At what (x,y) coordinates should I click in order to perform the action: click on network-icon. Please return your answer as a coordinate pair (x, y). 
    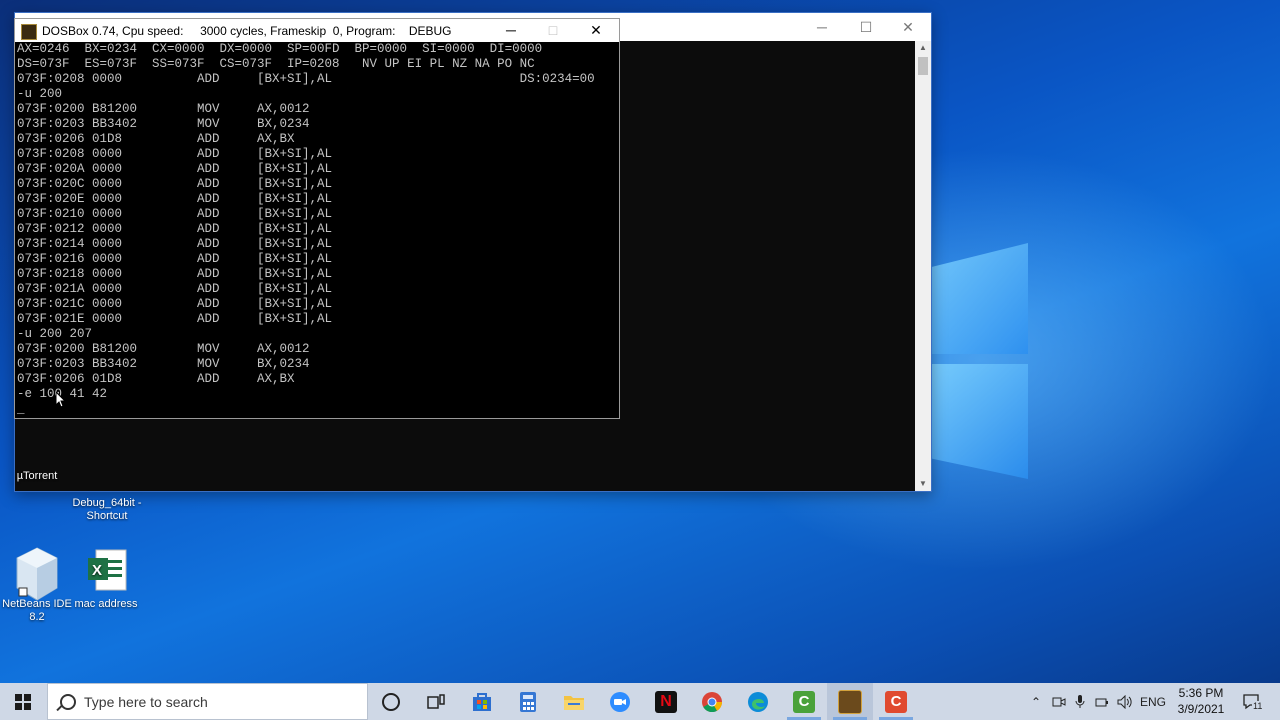
    Looking at the image, I should click on (1103, 701).